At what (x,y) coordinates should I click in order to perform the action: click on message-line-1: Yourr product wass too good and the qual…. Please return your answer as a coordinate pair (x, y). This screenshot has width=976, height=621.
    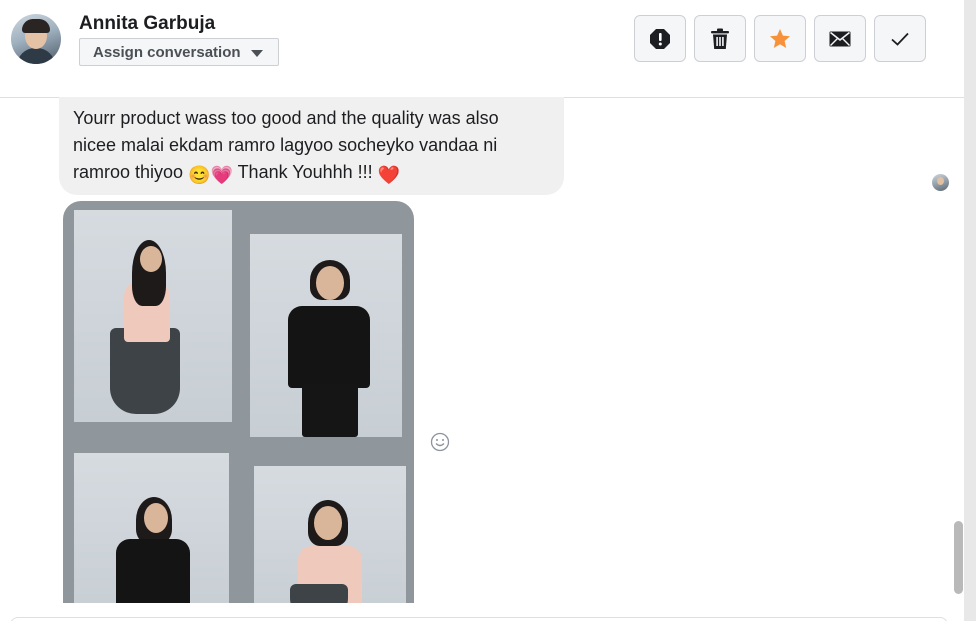
    Looking at the image, I should click on (286, 118).